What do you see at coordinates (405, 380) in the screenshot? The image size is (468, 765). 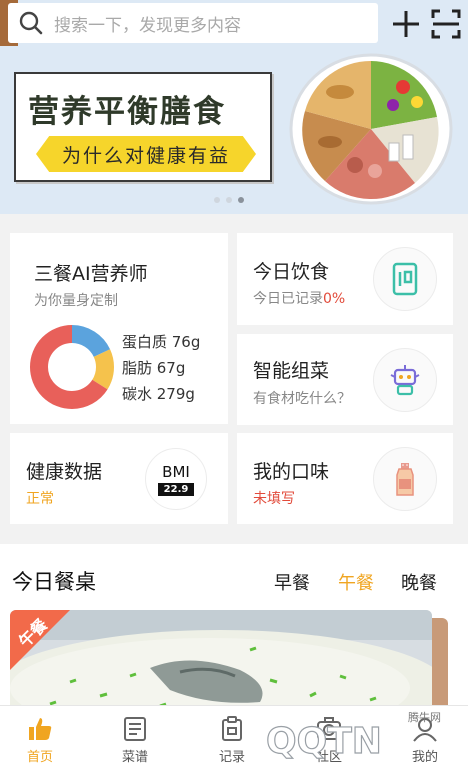 I see `robot-icon` at bounding box center [405, 380].